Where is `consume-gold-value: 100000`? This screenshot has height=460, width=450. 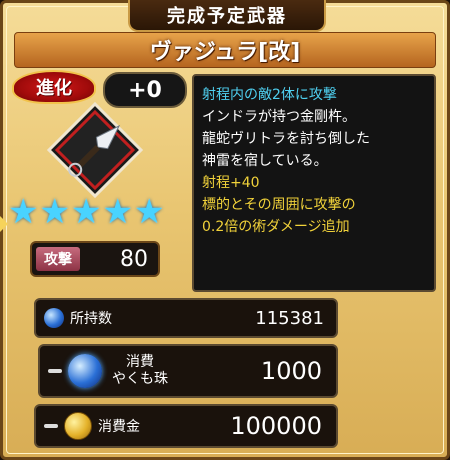
consume-gold-value: 100000 is located at coordinates (276, 426).